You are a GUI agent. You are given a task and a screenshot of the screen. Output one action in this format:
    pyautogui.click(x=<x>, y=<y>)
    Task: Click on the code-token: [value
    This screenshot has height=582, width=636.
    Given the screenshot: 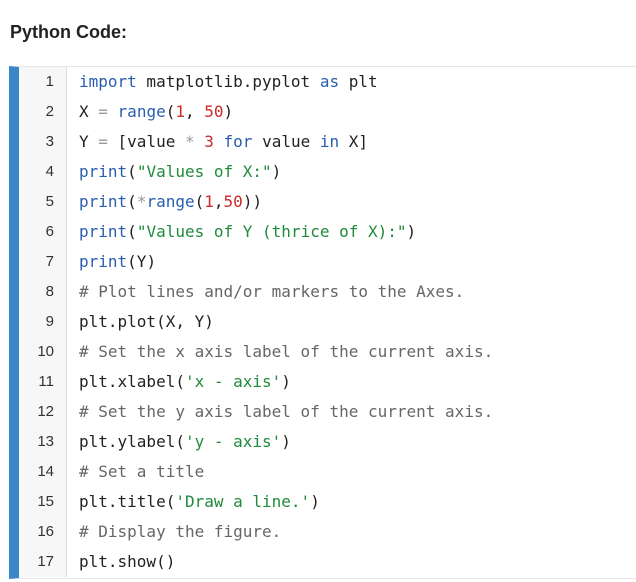 What is the action you would take?
    pyautogui.click(x=146, y=141)
    